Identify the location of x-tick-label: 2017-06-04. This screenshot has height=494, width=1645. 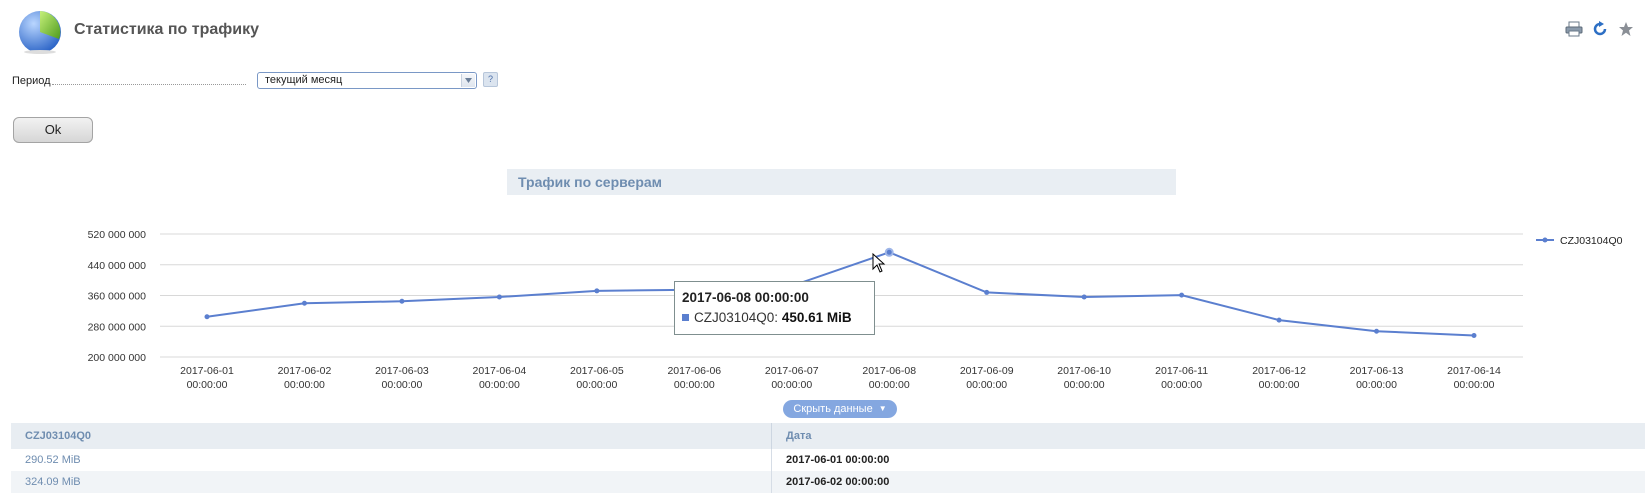
(500, 371).